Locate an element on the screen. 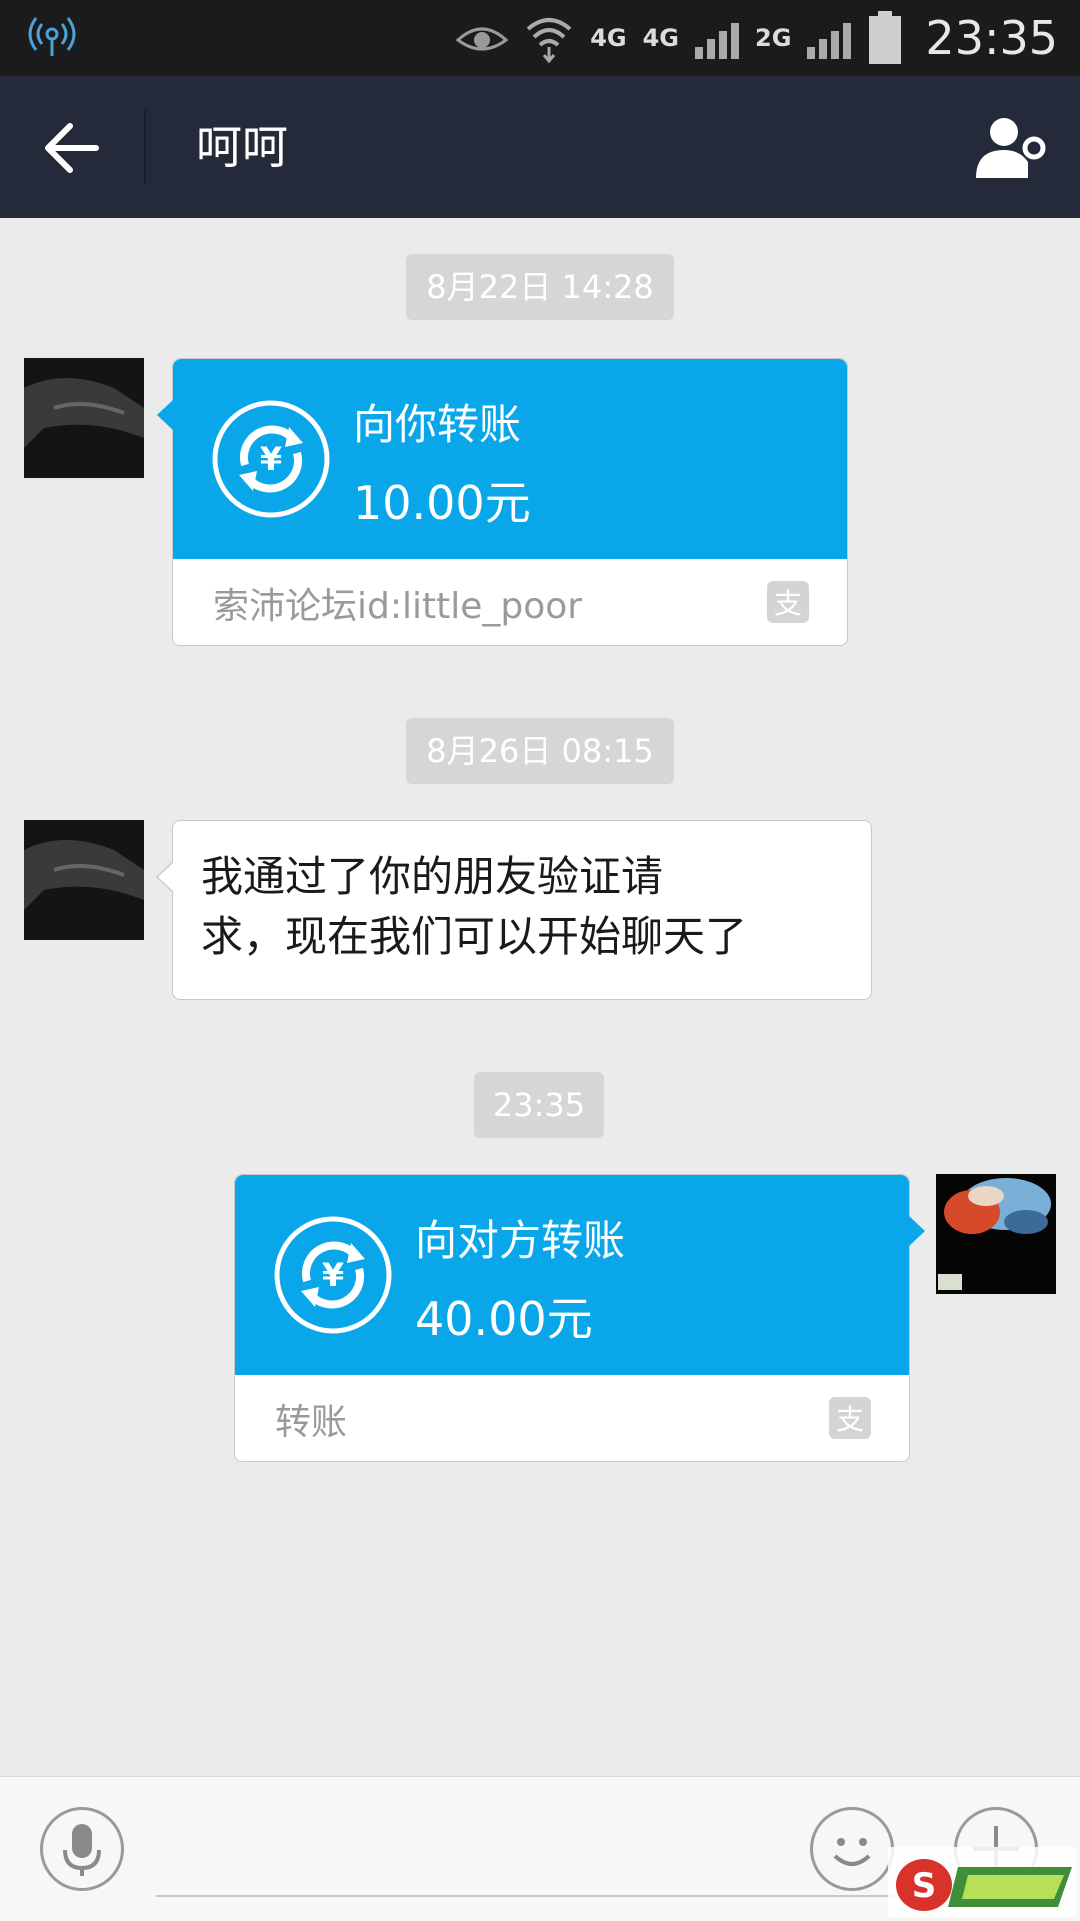 The image size is (1080, 1921). timestamp-chip: 23:35 is located at coordinates (539, 1105).